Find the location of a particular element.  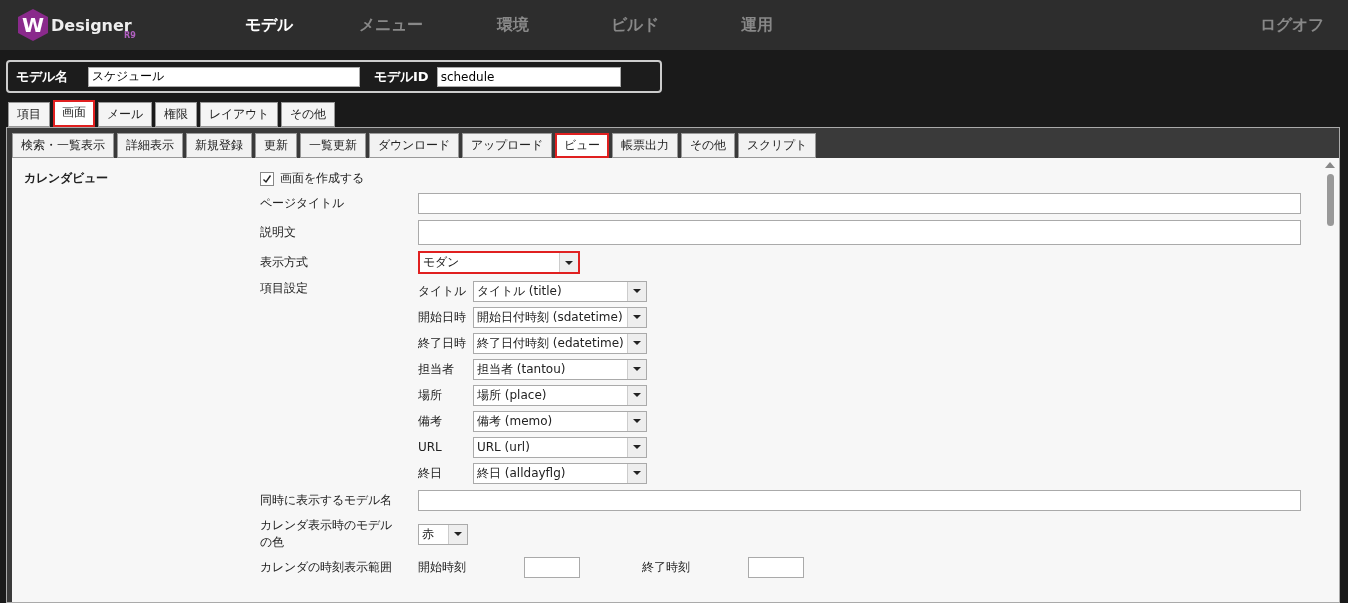

field-label: 開始時刻 is located at coordinates (442, 567).